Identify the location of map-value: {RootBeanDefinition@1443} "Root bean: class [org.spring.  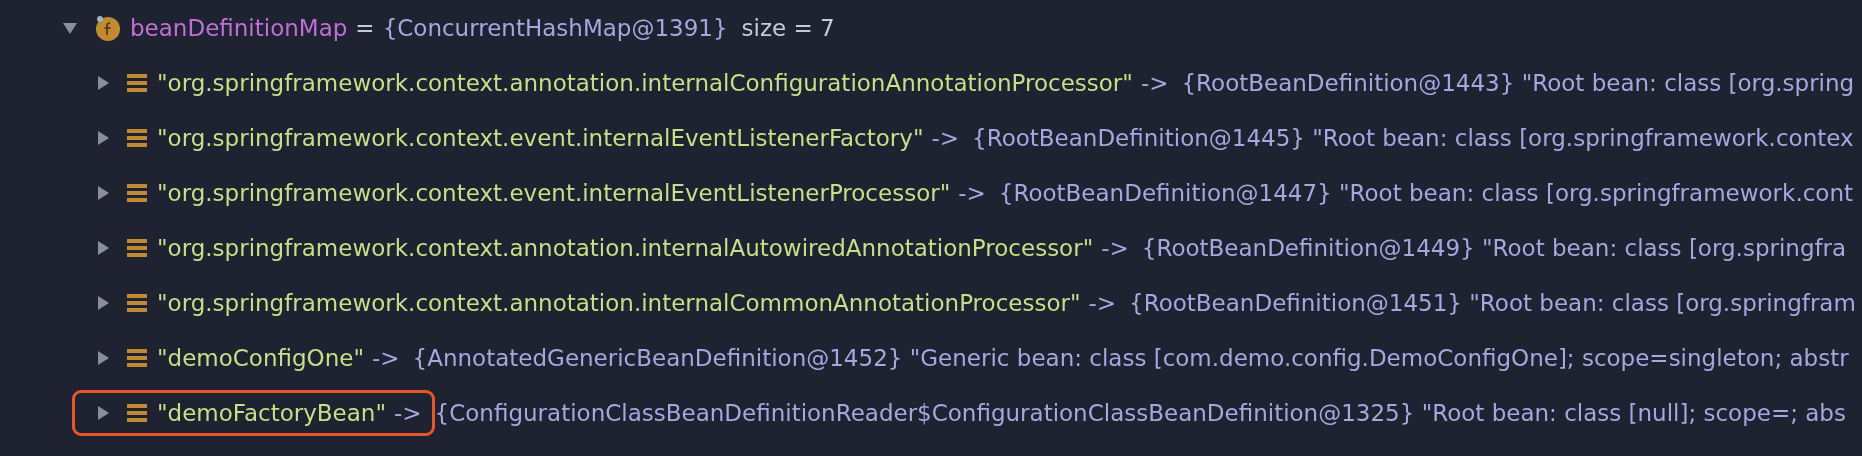
(1518, 82).